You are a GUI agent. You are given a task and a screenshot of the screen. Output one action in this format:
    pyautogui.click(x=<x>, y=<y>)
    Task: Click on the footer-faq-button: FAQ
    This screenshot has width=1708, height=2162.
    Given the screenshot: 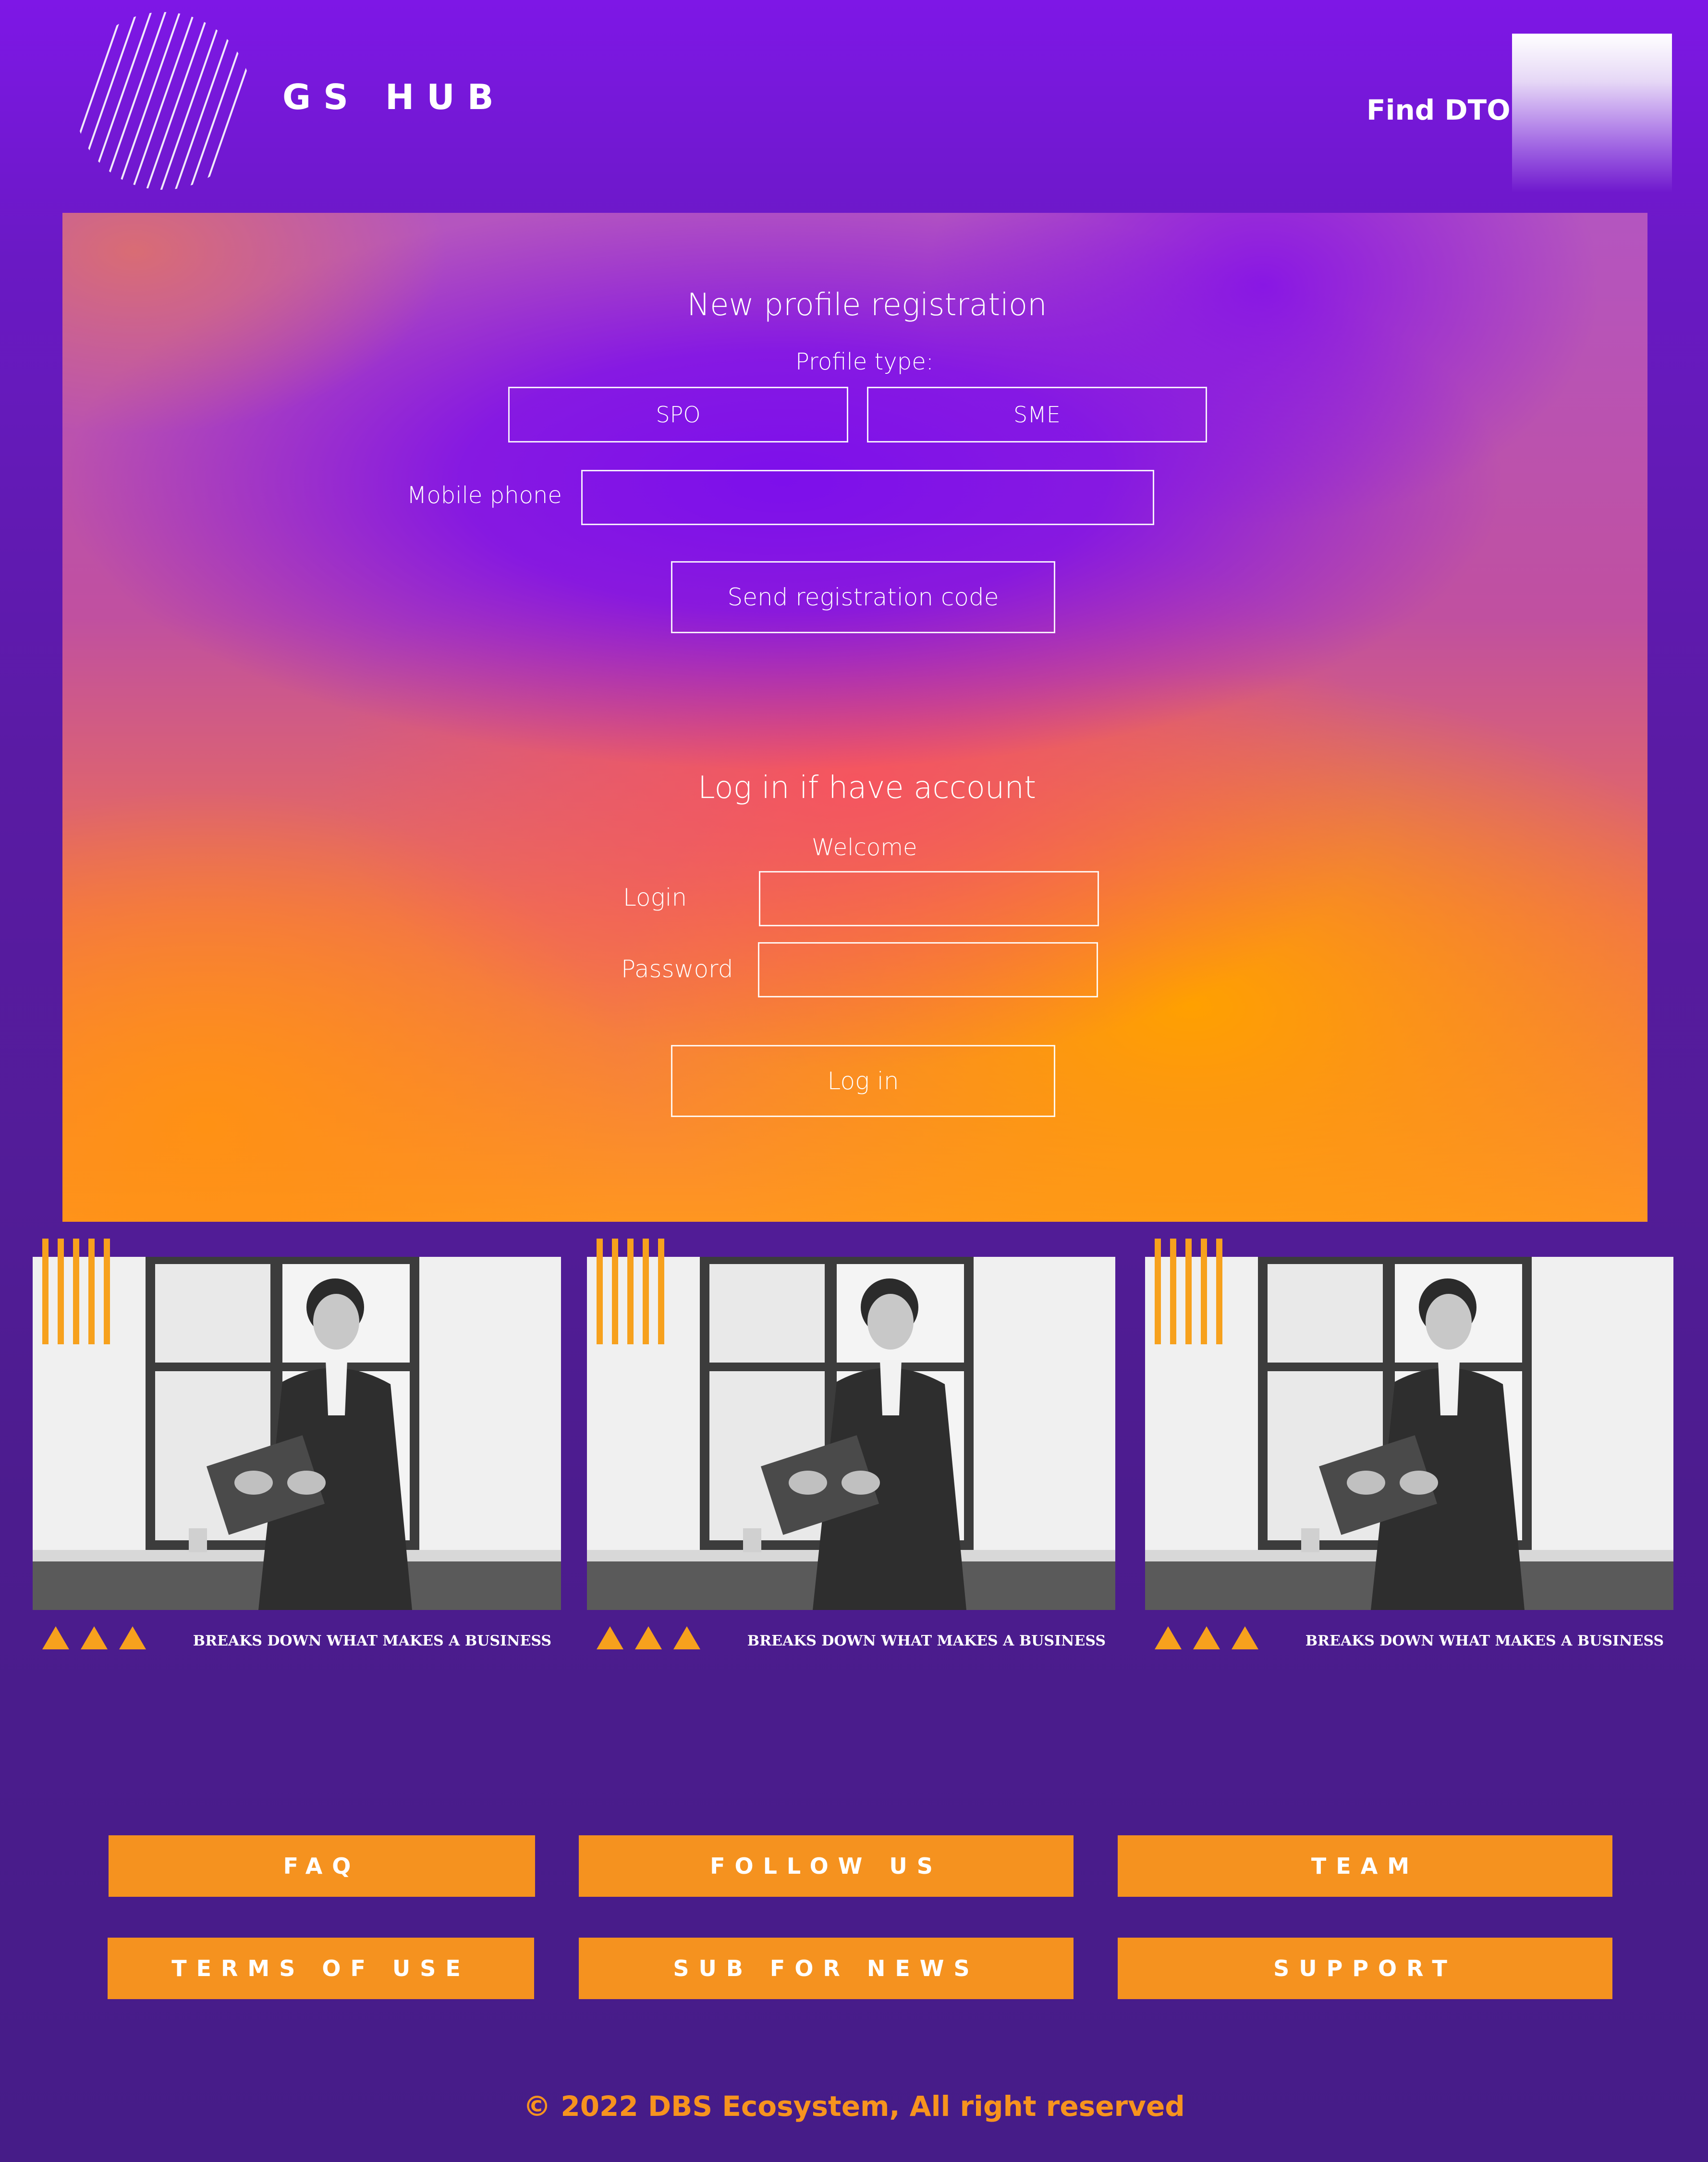 What is the action you would take?
    pyautogui.click(x=322, y=1866)
    